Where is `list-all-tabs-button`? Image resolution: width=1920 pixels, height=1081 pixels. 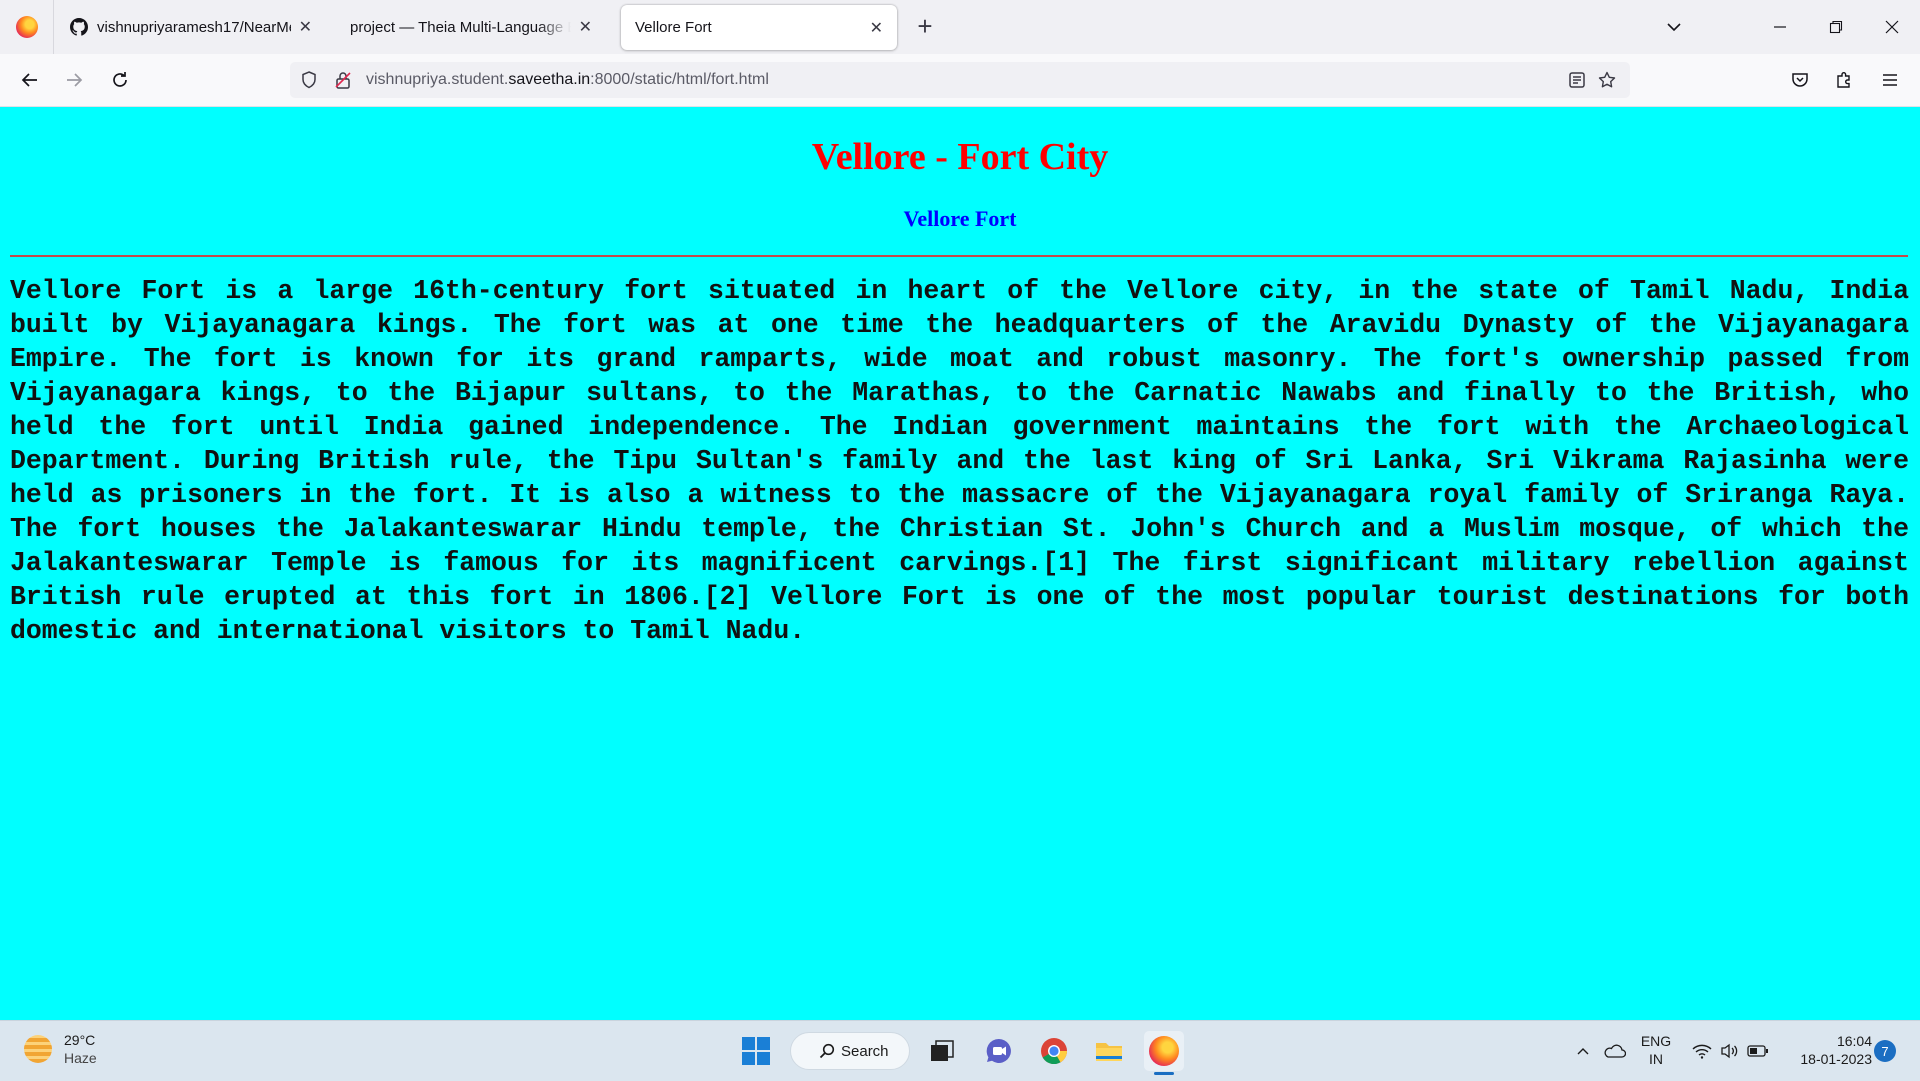
list-all-tabs-button is located at coordinates (1674, 27).